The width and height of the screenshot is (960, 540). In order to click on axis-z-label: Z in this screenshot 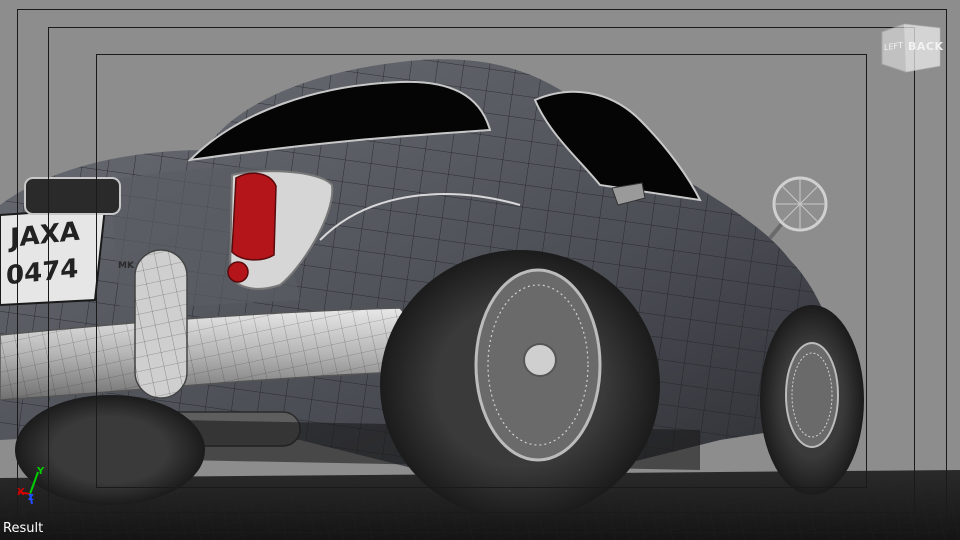, I will do `click(31, 497)`.